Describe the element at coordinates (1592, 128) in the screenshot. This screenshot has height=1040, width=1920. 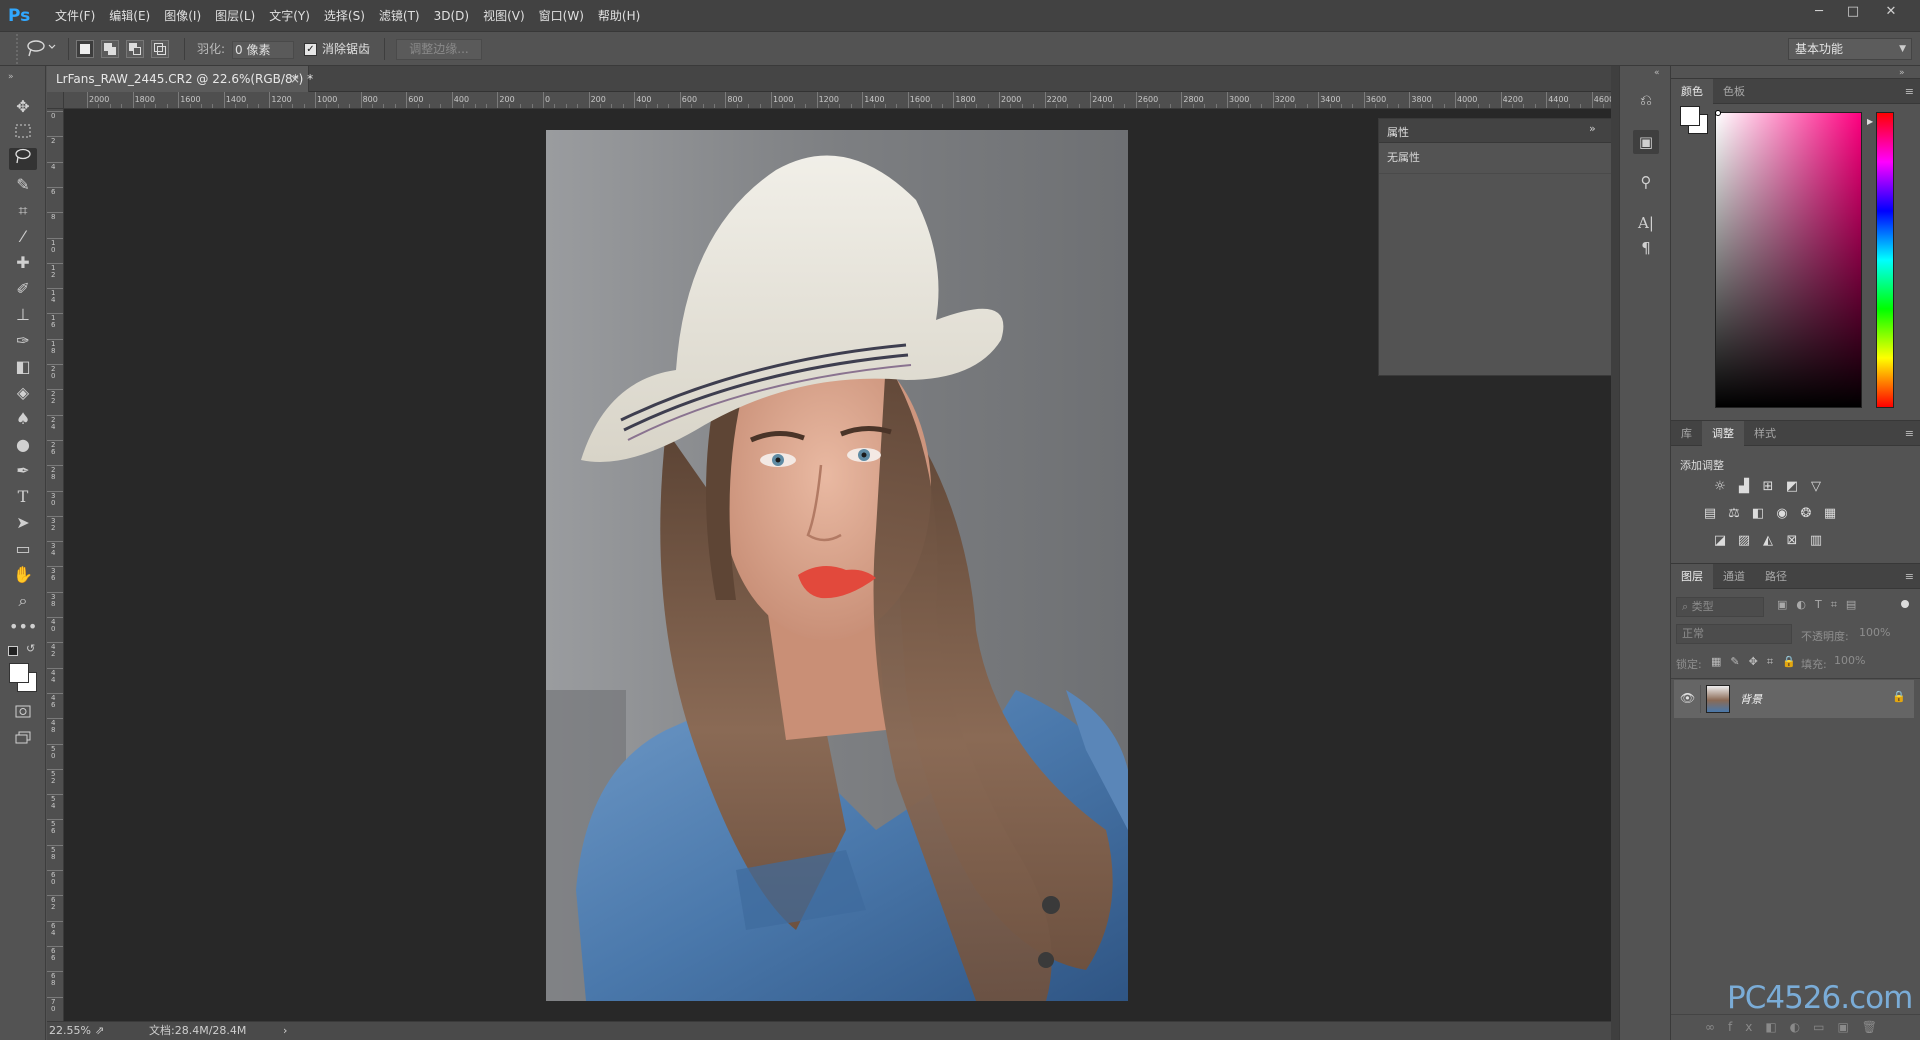
I see `collapse-icon: »` at that location.